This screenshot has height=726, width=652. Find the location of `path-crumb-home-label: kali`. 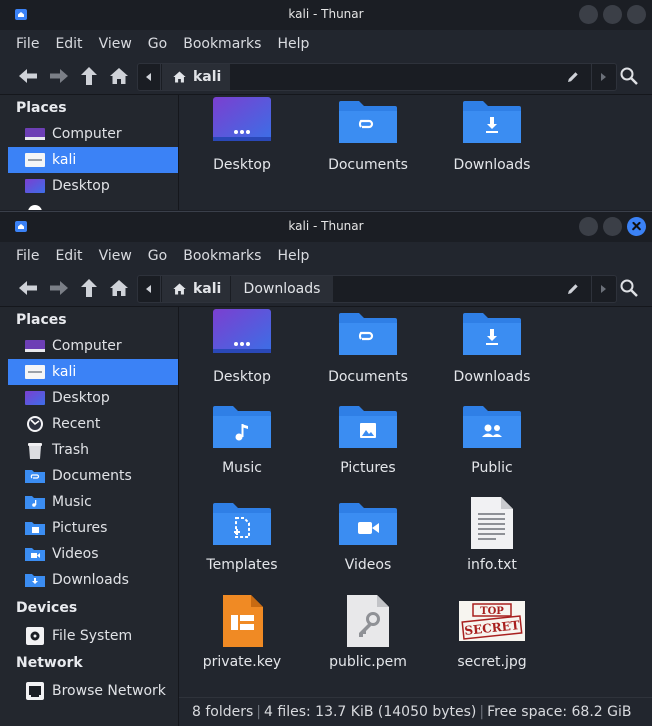

path-crumb-home-label: kali is located at coordinates (207, 77).